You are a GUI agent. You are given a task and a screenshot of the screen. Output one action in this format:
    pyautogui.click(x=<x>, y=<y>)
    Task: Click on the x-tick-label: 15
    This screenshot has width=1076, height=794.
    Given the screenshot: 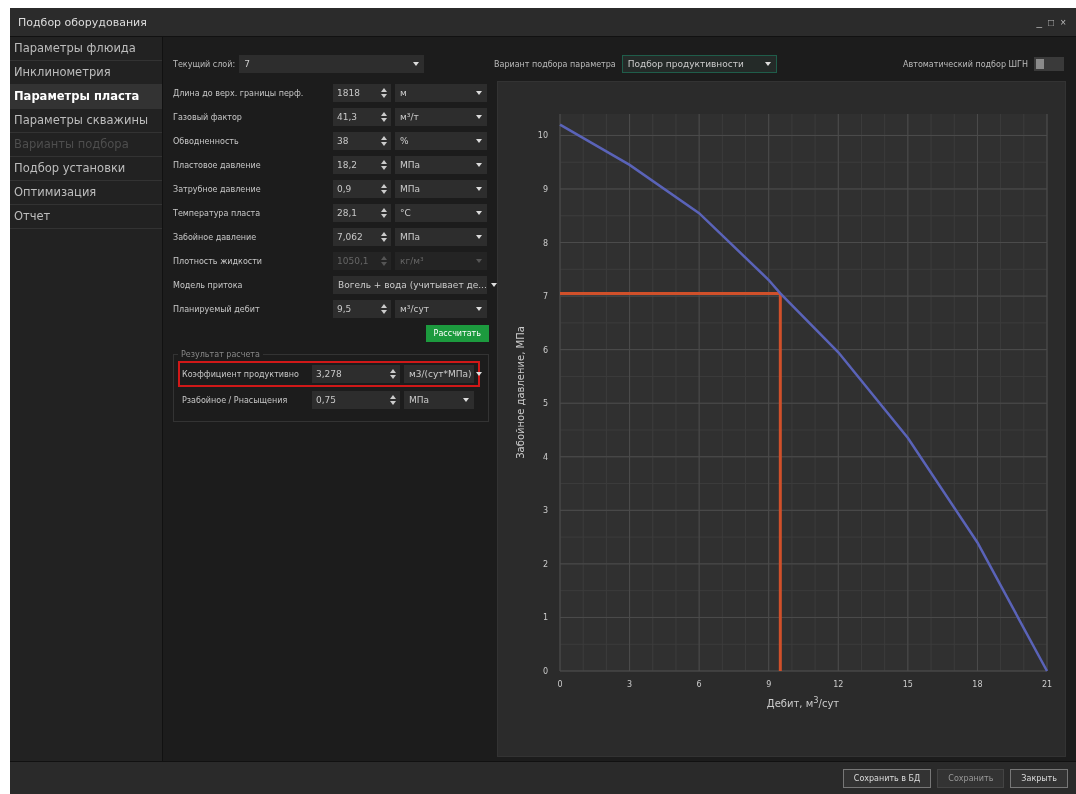 What is the action you would take?
    pyautogui.click(x=907, y=684)
    